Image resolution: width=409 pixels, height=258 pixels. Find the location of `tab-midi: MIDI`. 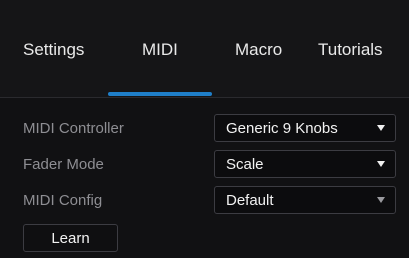

tab-midi: MIDI is located at coordinates (160, 50).